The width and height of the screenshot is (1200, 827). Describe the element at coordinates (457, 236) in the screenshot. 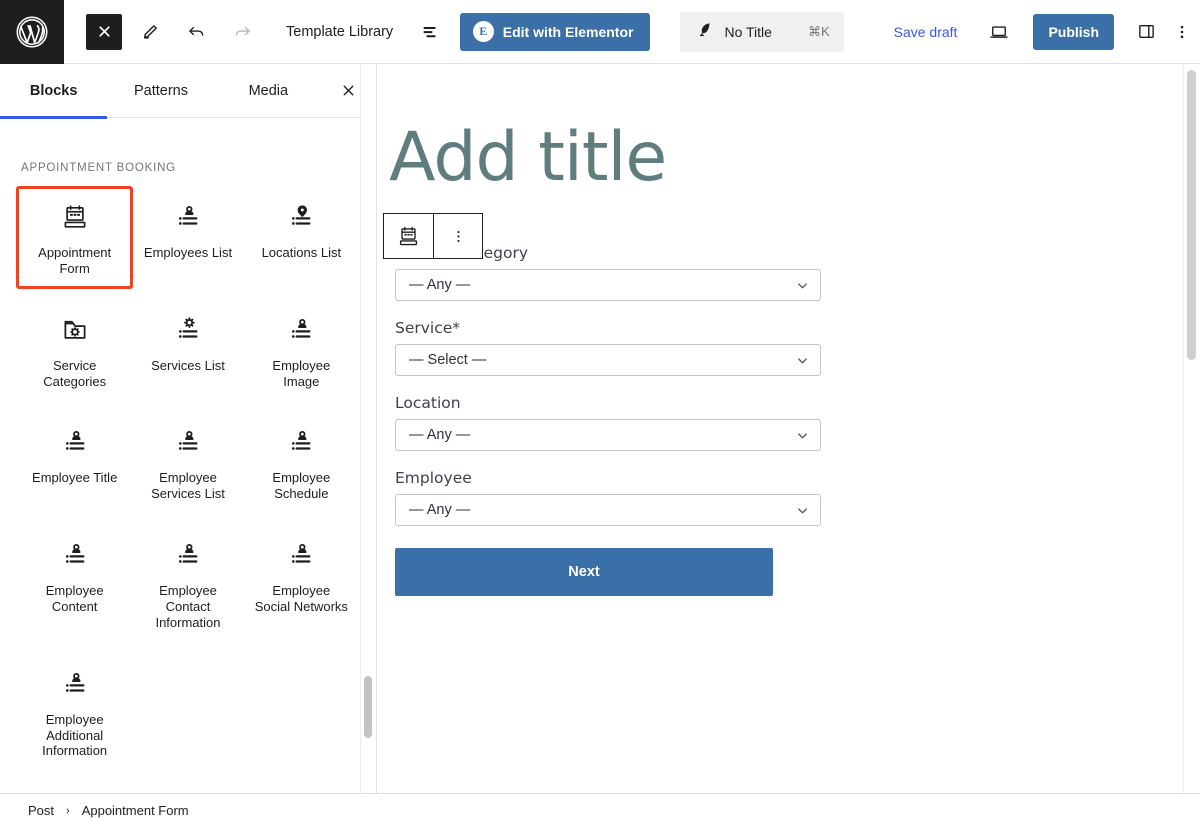

I see `block-more-options-vertical-dots-icon` at that location.